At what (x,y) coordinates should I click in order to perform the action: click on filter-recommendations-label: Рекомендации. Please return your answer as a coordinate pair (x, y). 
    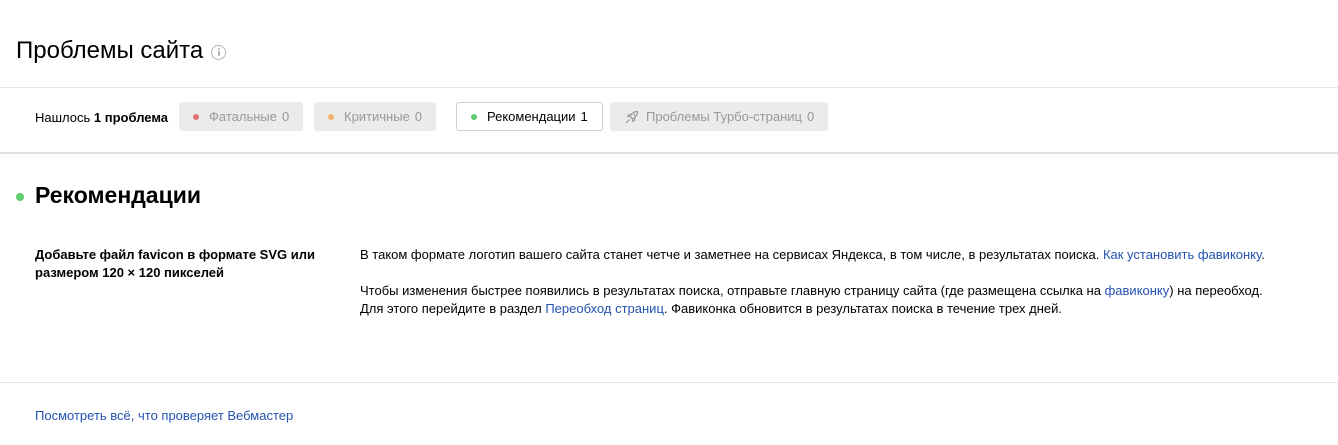
    Looking at the image, I should click on (531, 116).